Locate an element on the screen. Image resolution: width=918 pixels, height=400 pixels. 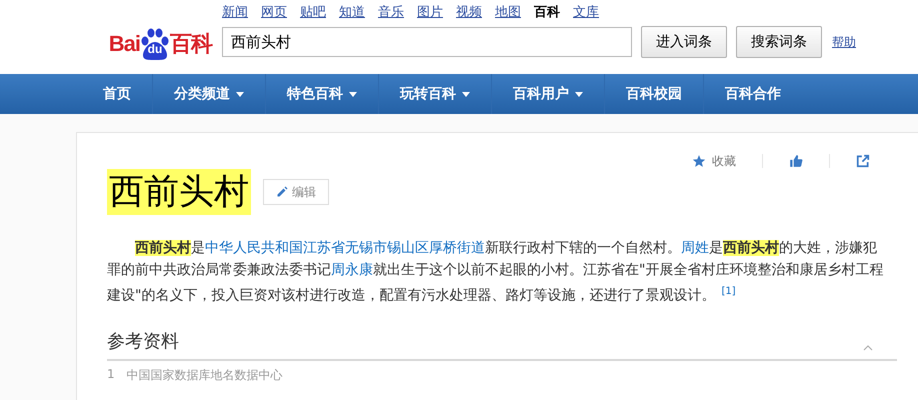
top-link: 音乐 is located at coordinates (391, 12).